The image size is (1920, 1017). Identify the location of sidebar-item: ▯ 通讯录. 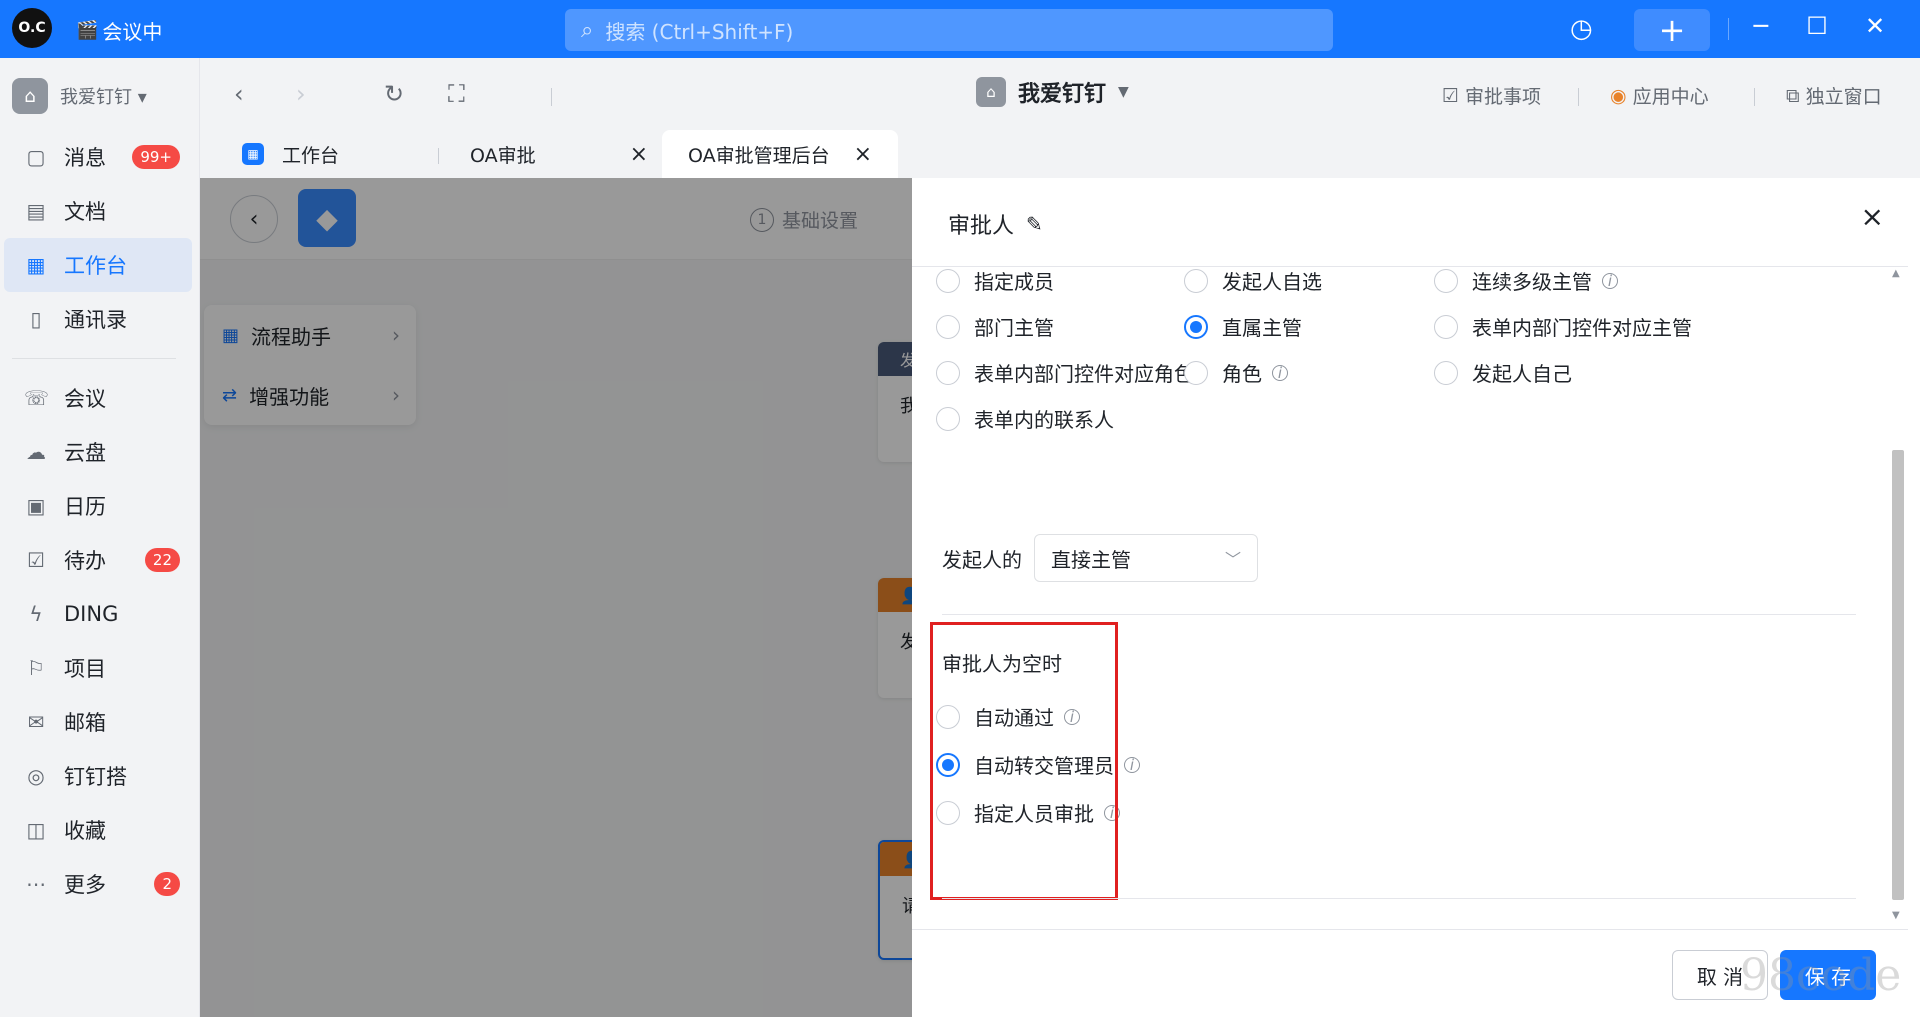
(98, 319).